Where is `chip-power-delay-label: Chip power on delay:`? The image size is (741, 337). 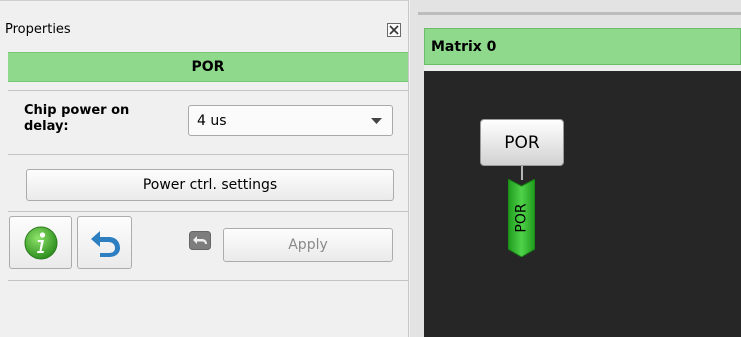 chip-power-delay-label: Chip power on delay: is located at coordinates (77, 118).